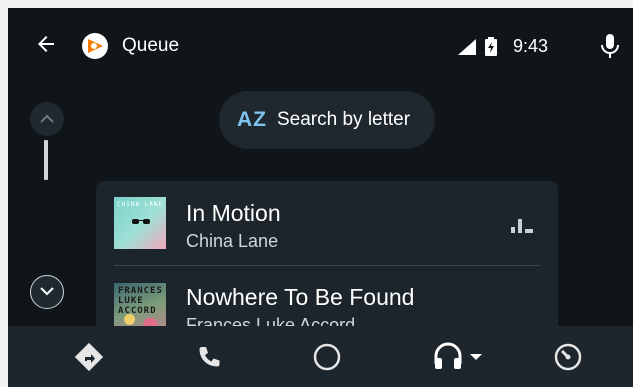 The width and height of the screenshot is (633, 387). I want to click on search-label: Search by letter, so click(344, 119).